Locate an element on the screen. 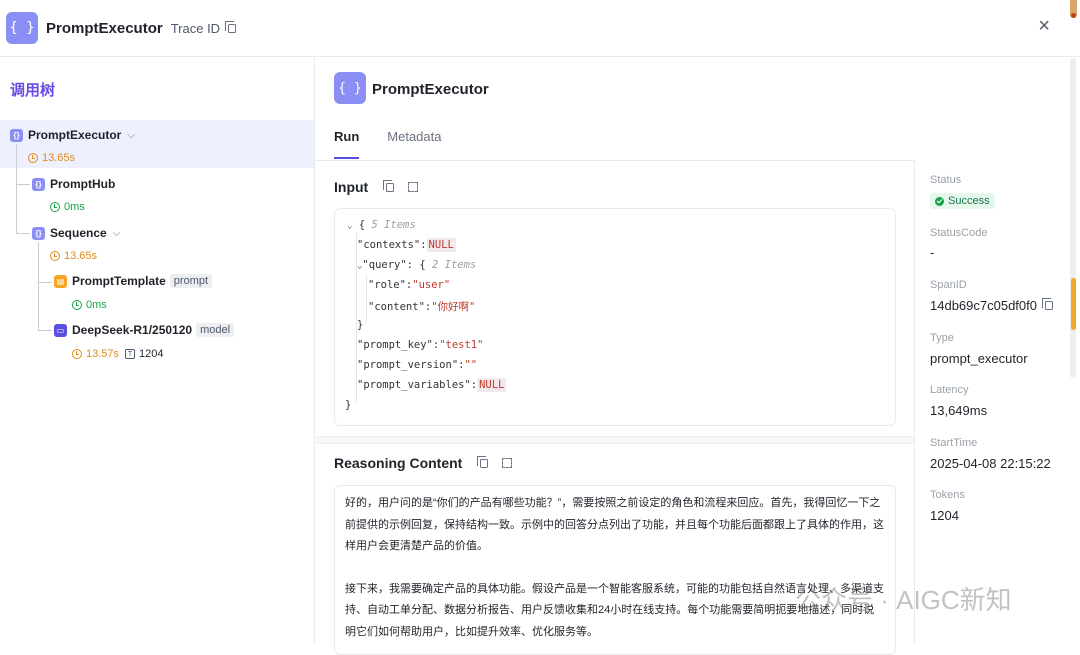 This screenshot has height=655, width=1080. type-label: Type is located at coordinates (942, 338).